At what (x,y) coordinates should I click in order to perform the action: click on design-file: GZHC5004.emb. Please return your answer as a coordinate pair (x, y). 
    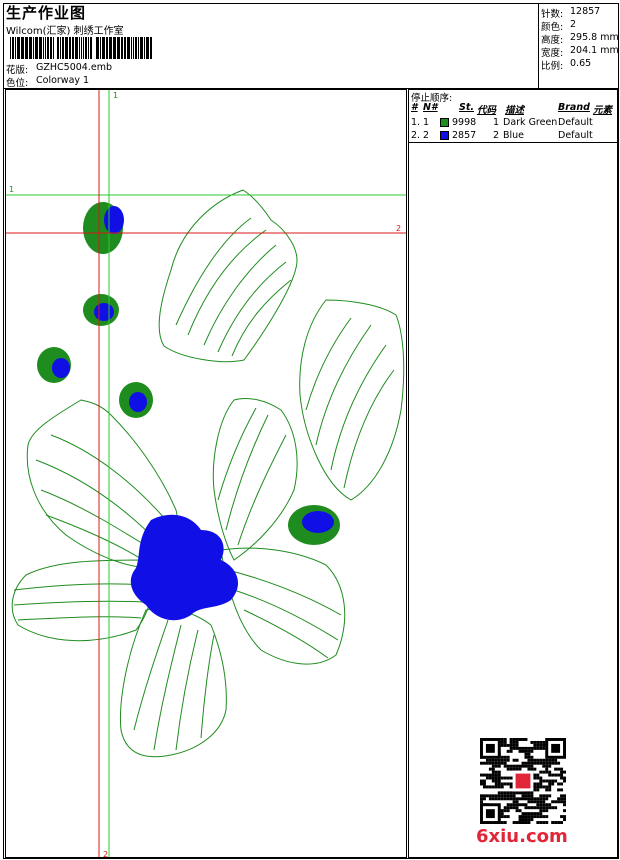
    Looking at the image, I should click on (74, 67).